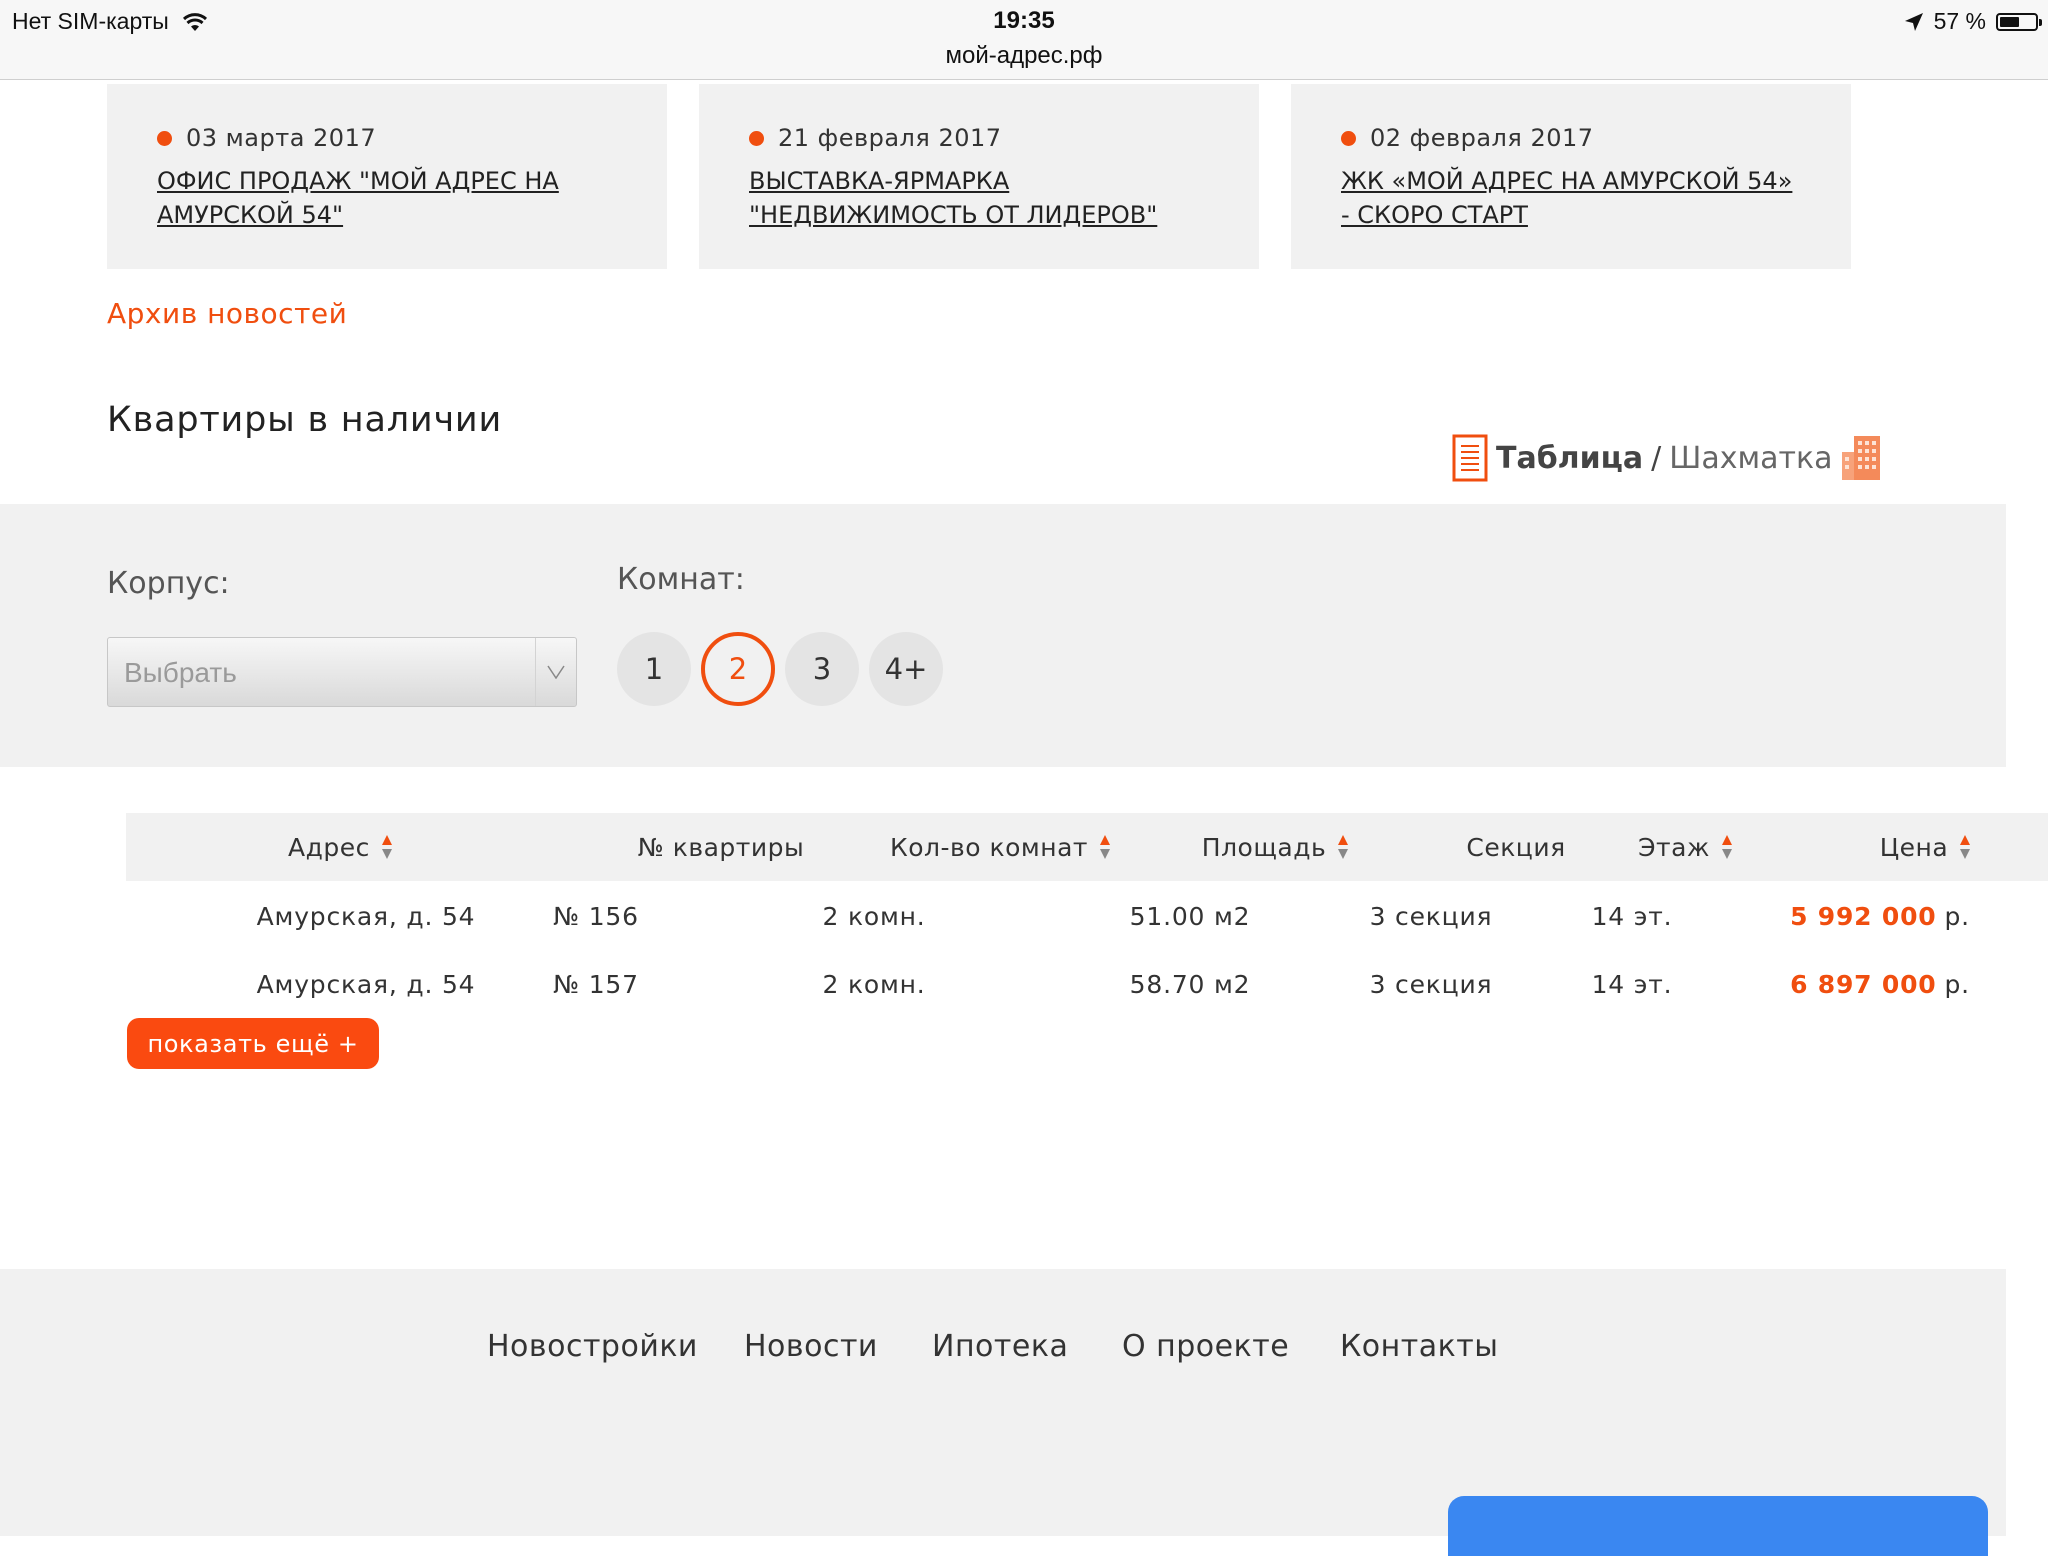 The width and height of the screenshot is (2048, 1556). I want to click on news-date-text: 21 февраля 2017, so click(890, 138).